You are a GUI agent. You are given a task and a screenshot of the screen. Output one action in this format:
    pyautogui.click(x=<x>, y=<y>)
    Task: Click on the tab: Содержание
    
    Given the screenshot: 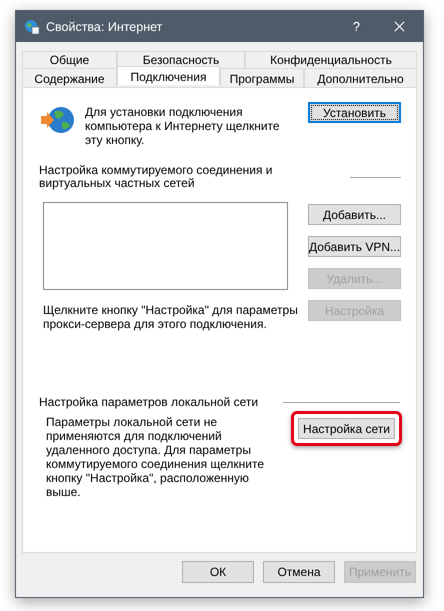 What is the action you would take?
    pyautogui.click(x=69, y=77)
    